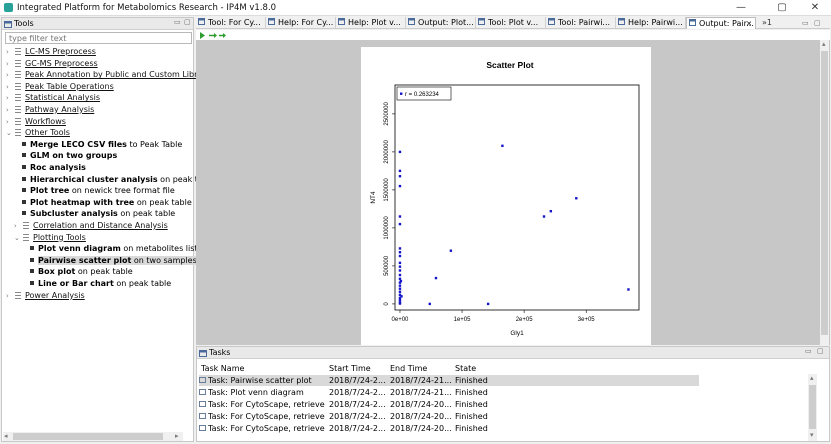 Image resolution: width=831 pixels, height=444 pixels. Describe the element at coordinates (38, 133) in the screenshot. I see `tree-category: ⌄ Other Tools` at that location.